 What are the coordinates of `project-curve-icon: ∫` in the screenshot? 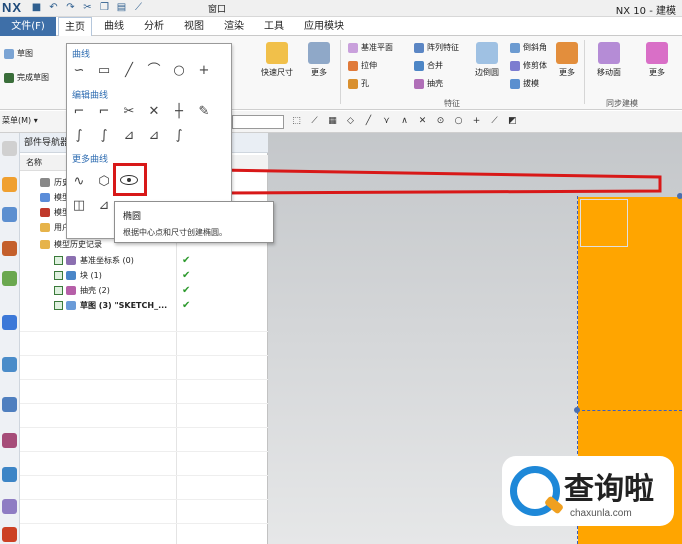 It's located at (179, 136).